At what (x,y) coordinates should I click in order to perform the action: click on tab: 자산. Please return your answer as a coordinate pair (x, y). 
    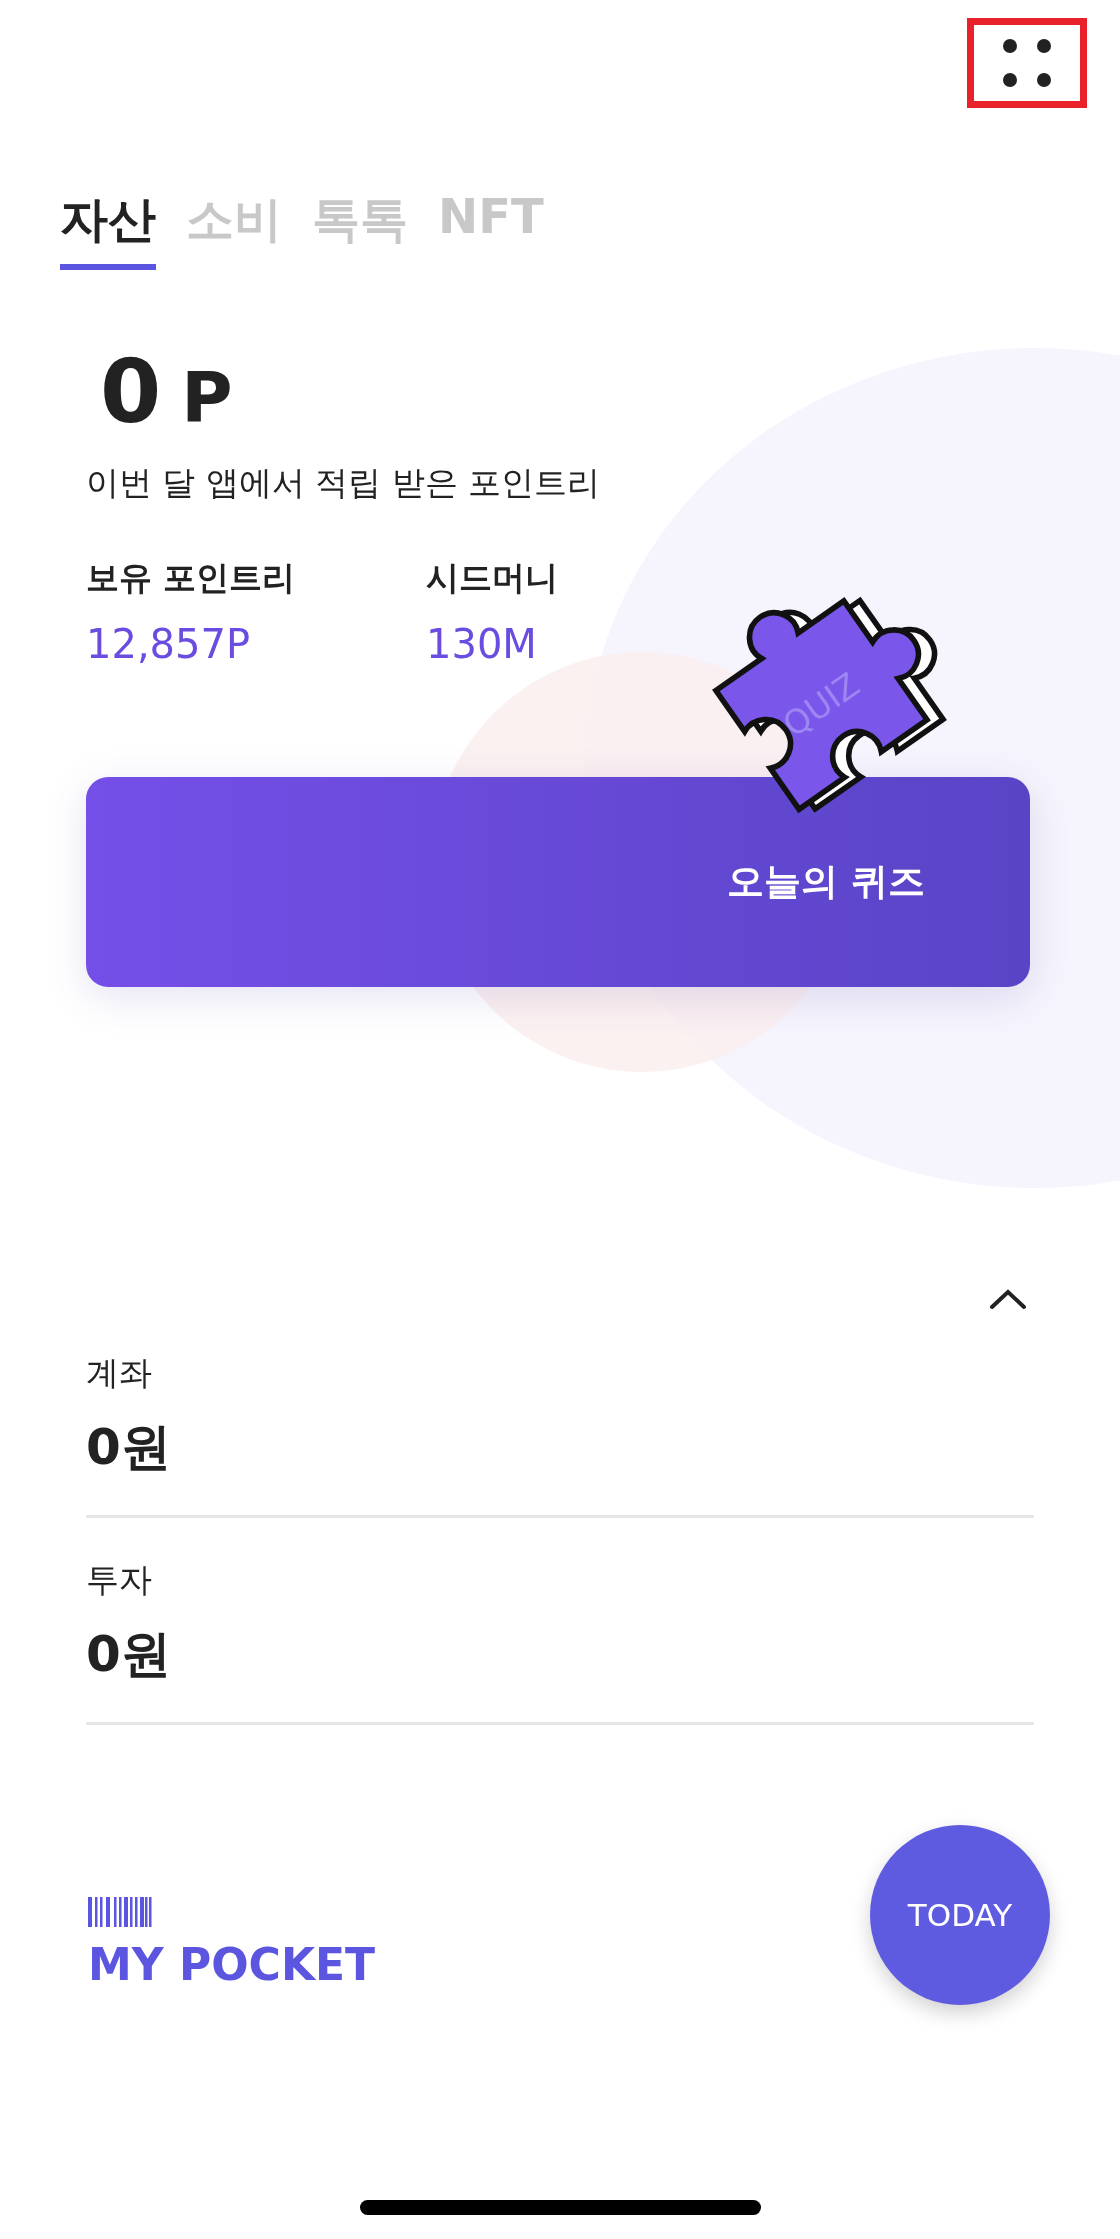
    Looking at the image, I should click on (108, 229).